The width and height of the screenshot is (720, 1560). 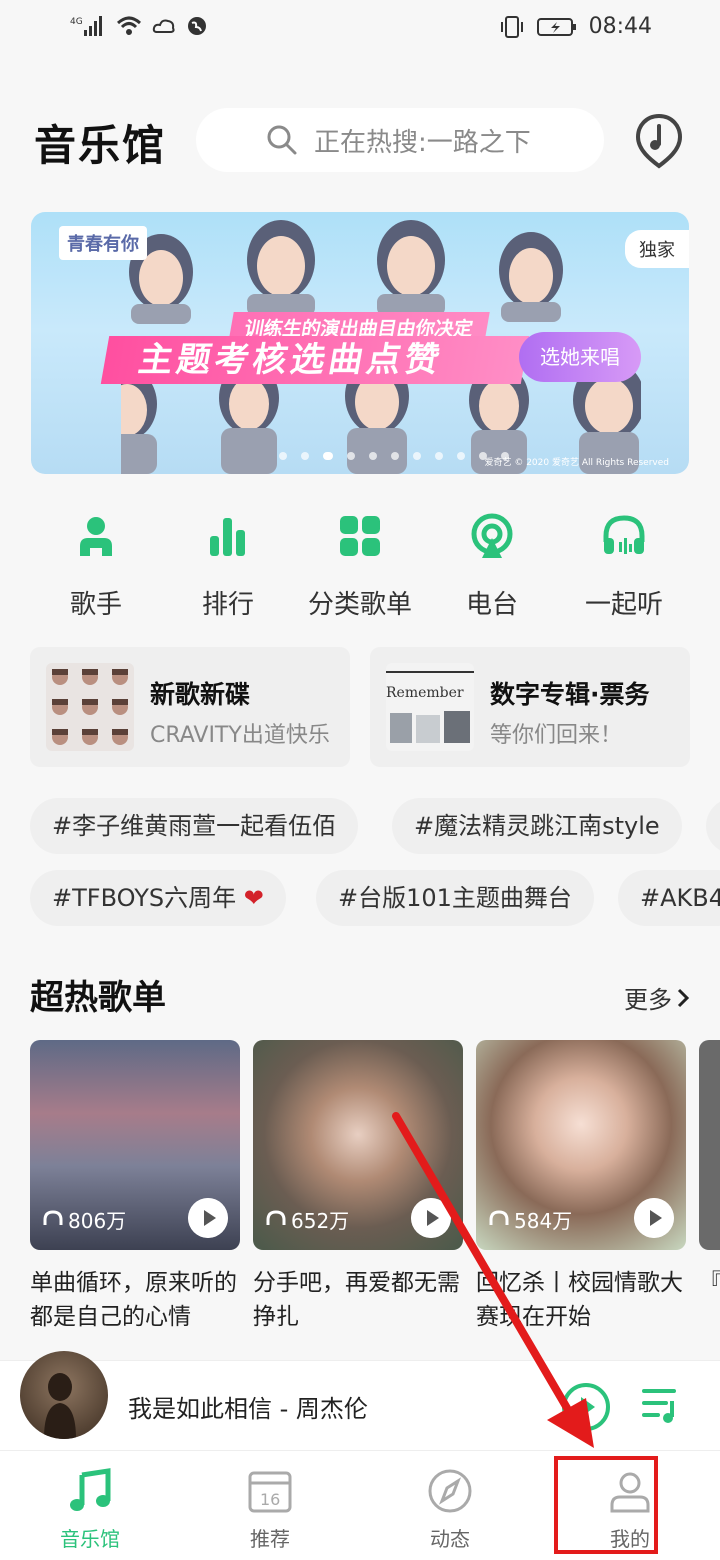 What do you see at coordinates (163, 26) in the screenshot?
I see `weather-icon` at bounding box center [163, 26].